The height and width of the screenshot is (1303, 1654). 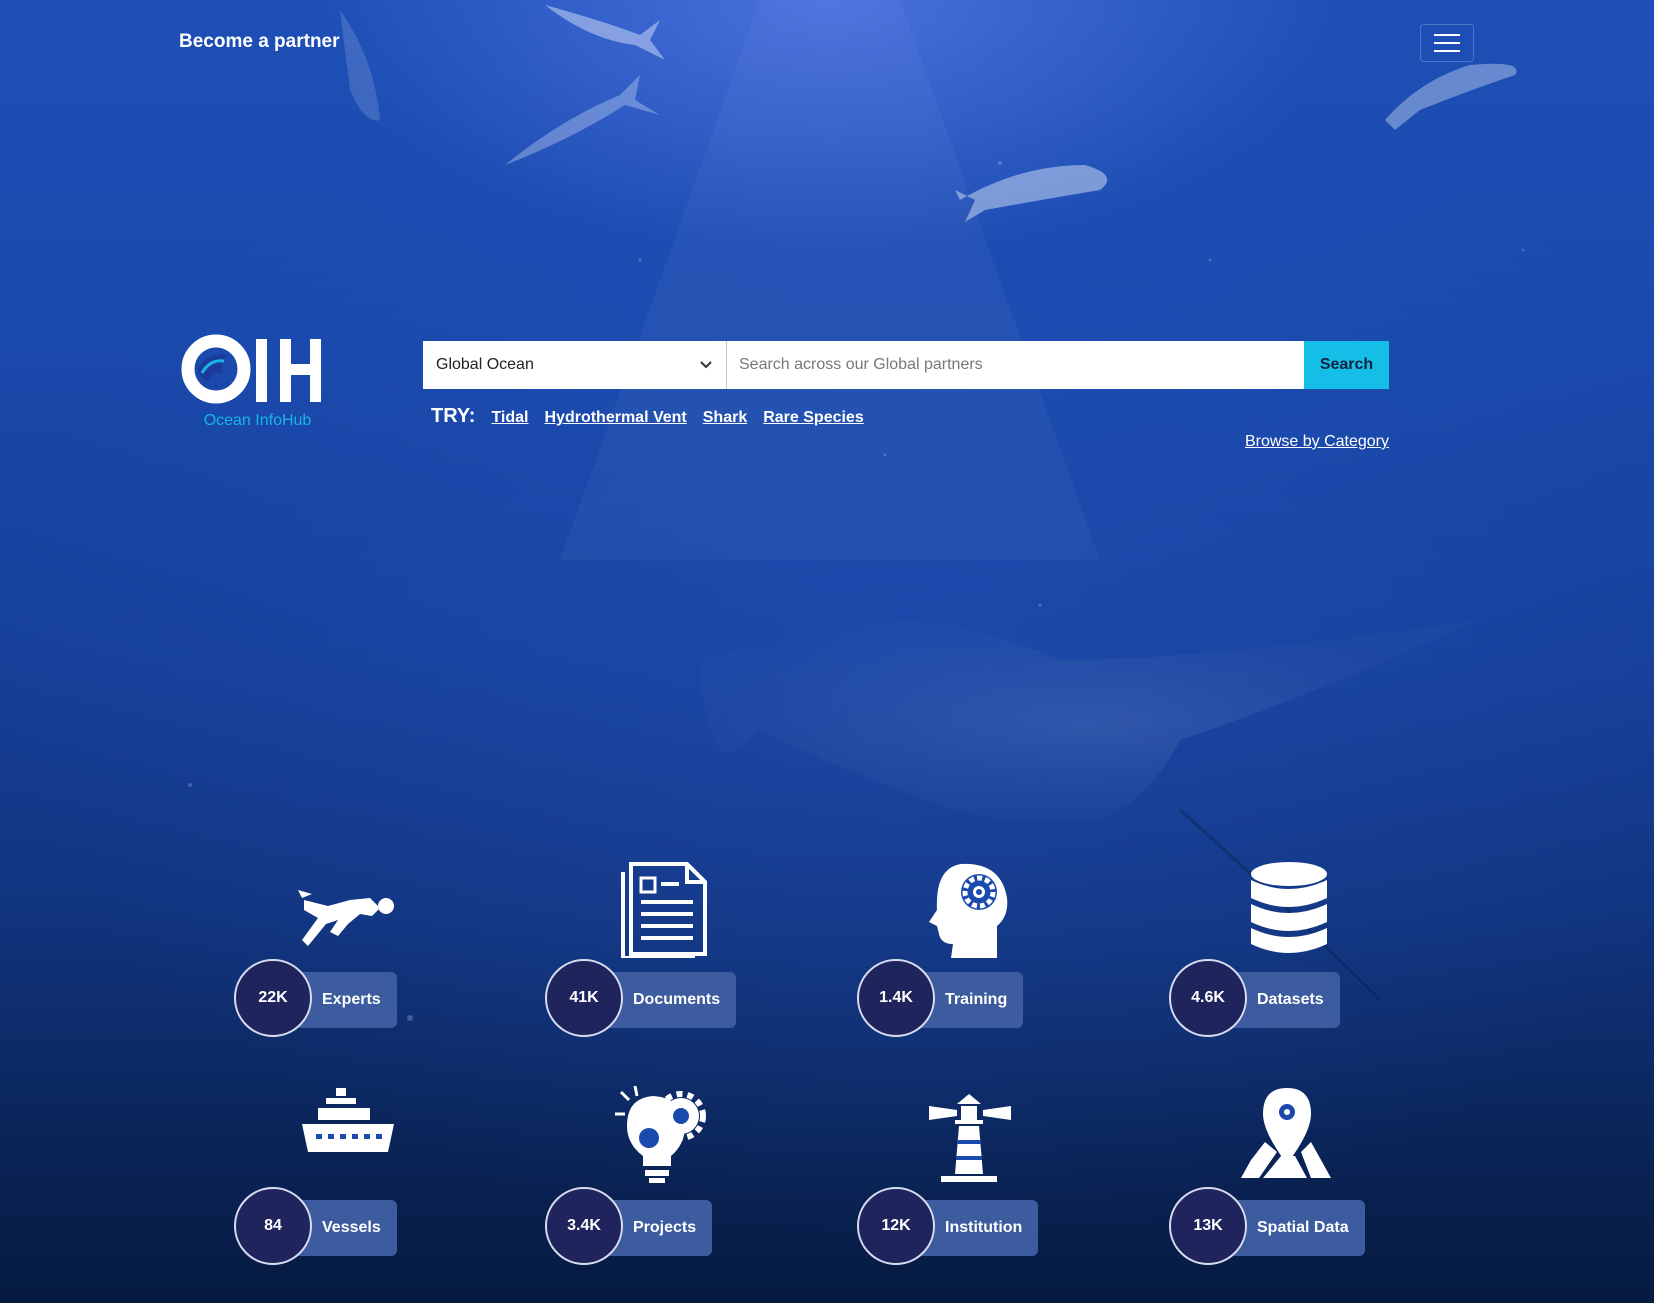 What do you see at coordinates (725, 418) in the screenshot?
I see `suggestion-link-shark: Shark` at bounding box center [725, 418].